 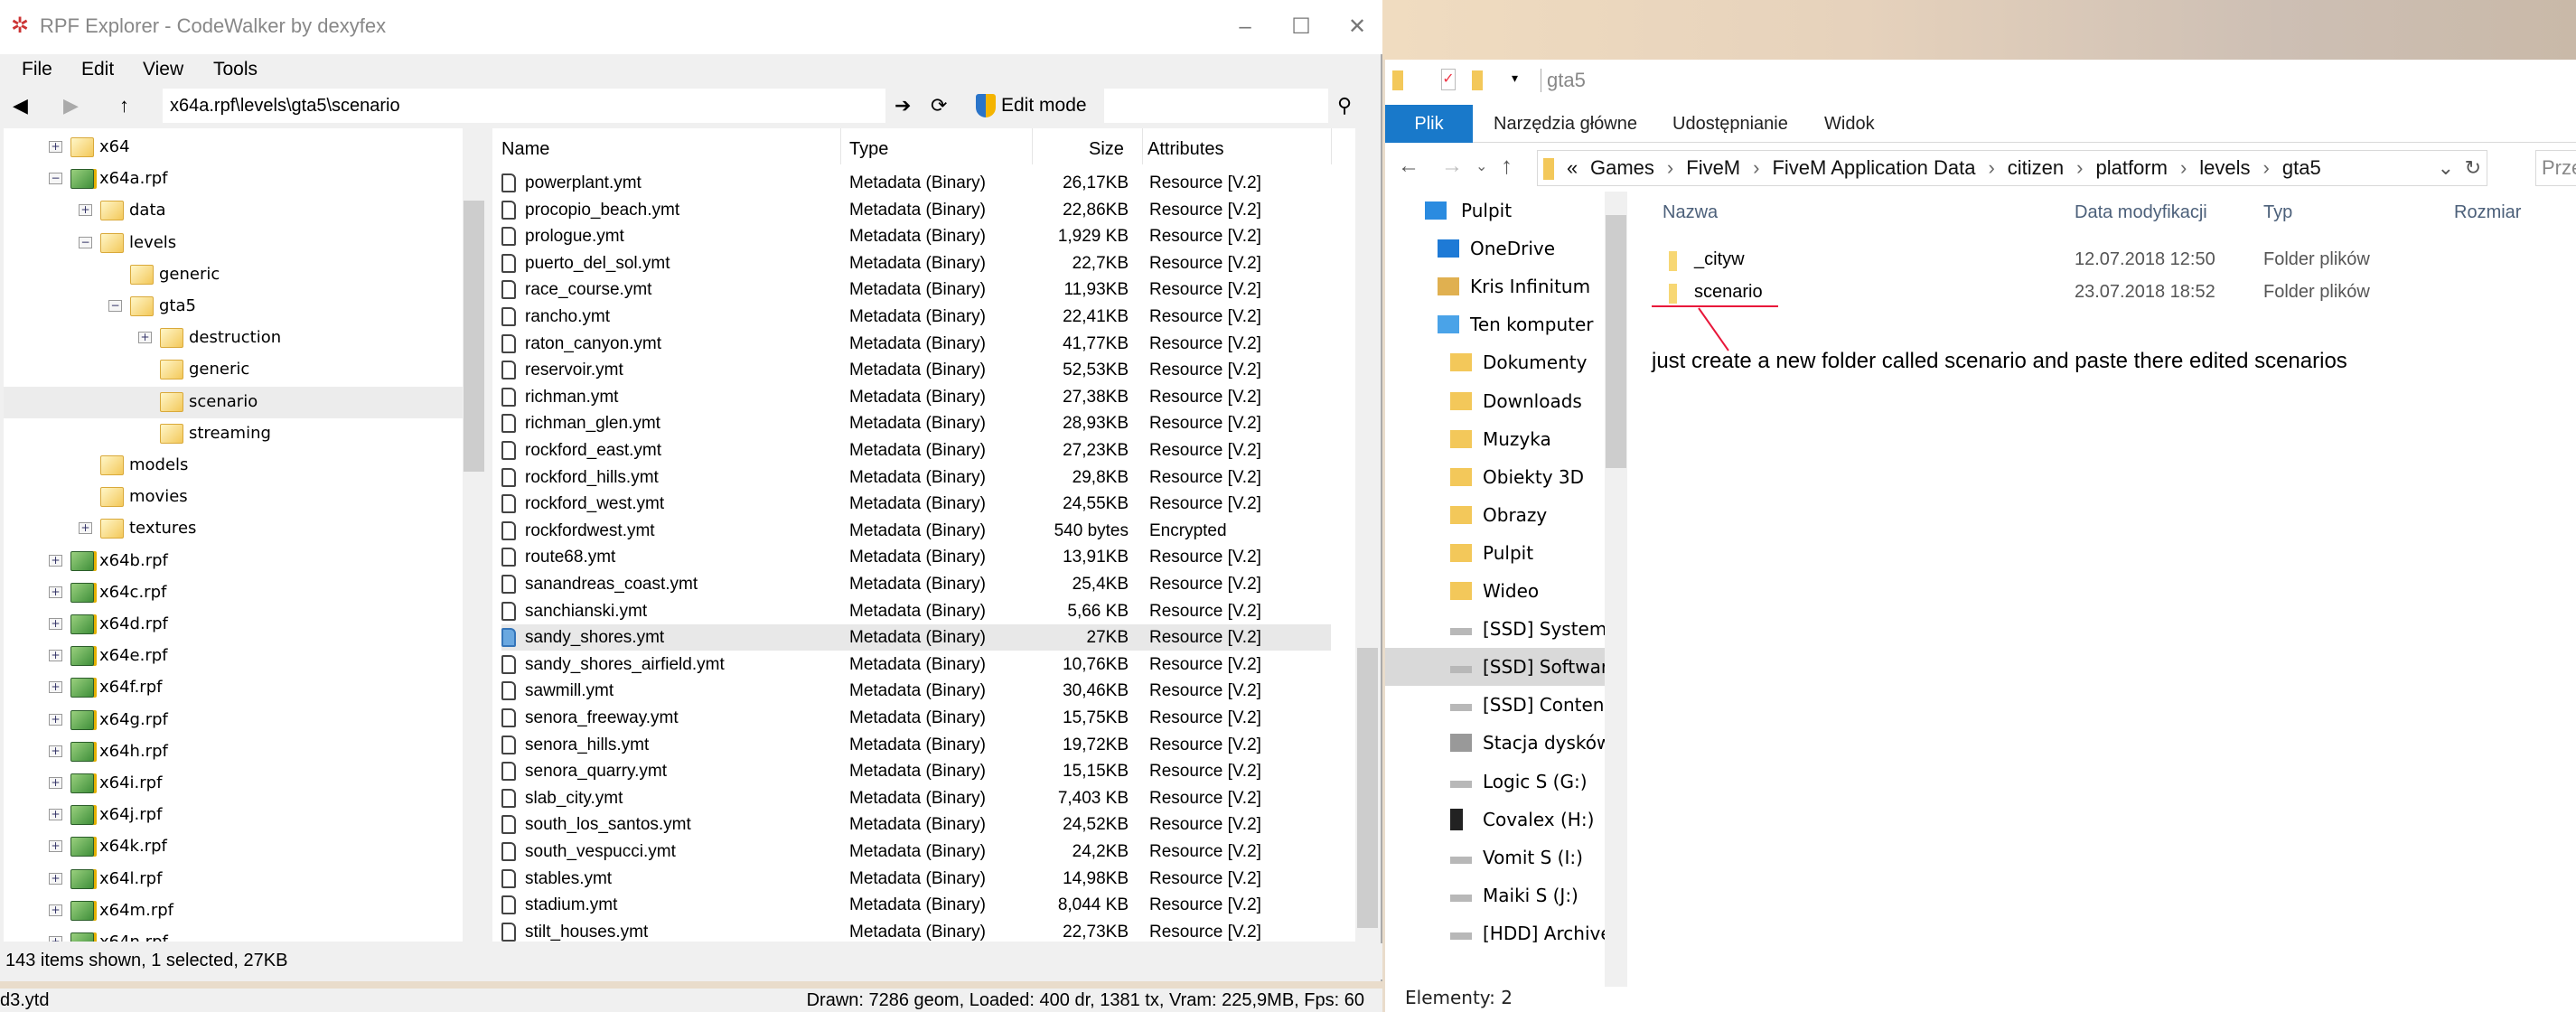 I want to click on col-size: Size, so click(x=1106, y=149).